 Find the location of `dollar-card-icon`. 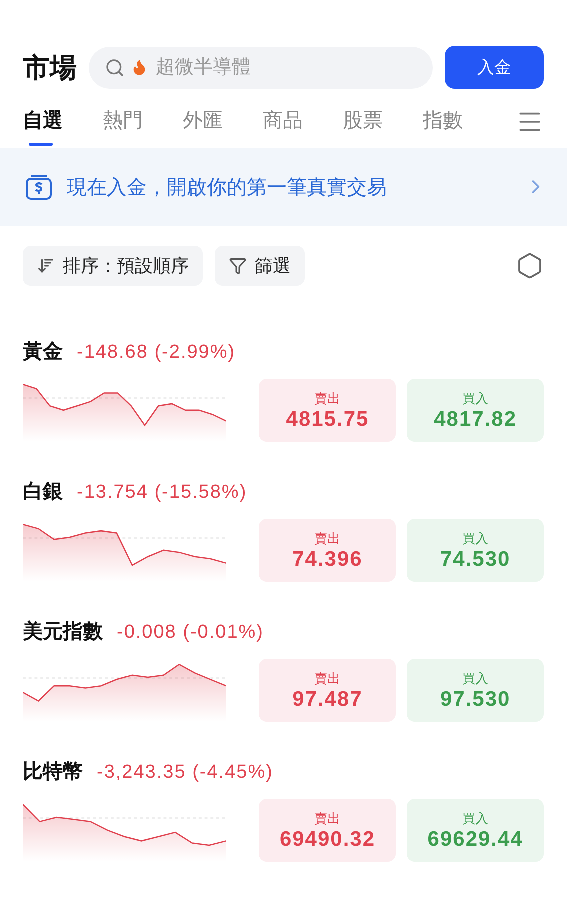

dollar-card-icon is located at coordinates (39, 187).